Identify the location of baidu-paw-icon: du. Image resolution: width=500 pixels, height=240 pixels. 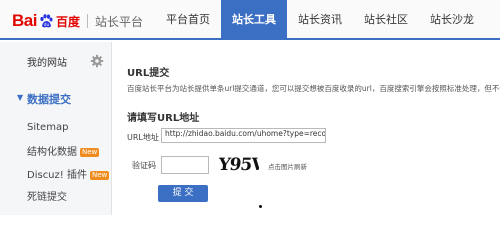
(46, 21).